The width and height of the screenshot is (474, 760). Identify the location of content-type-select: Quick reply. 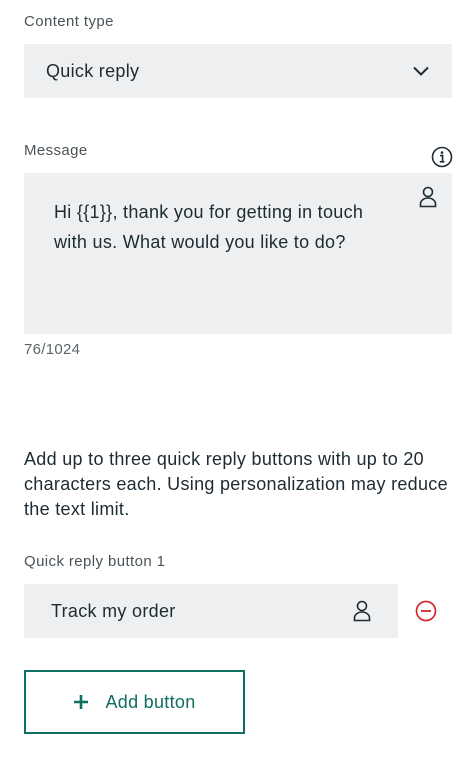
(238, 71).